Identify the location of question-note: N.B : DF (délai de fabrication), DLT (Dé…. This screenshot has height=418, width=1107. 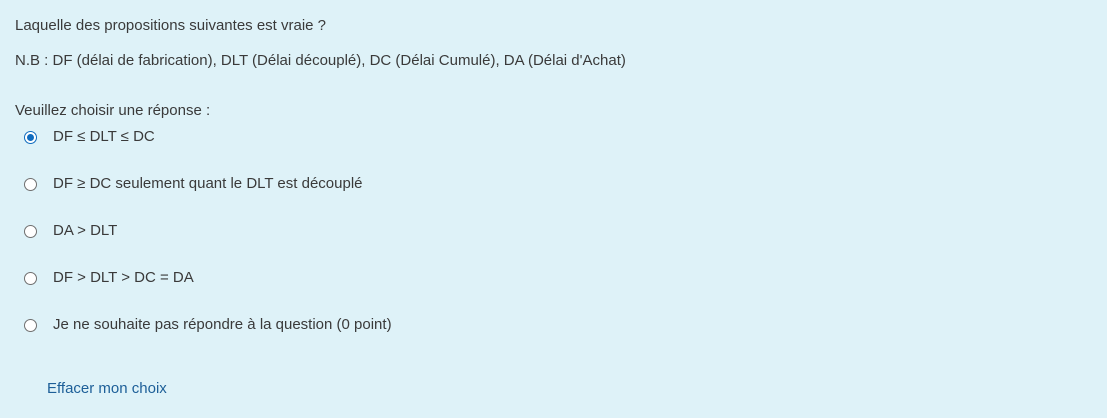
(320, 60).